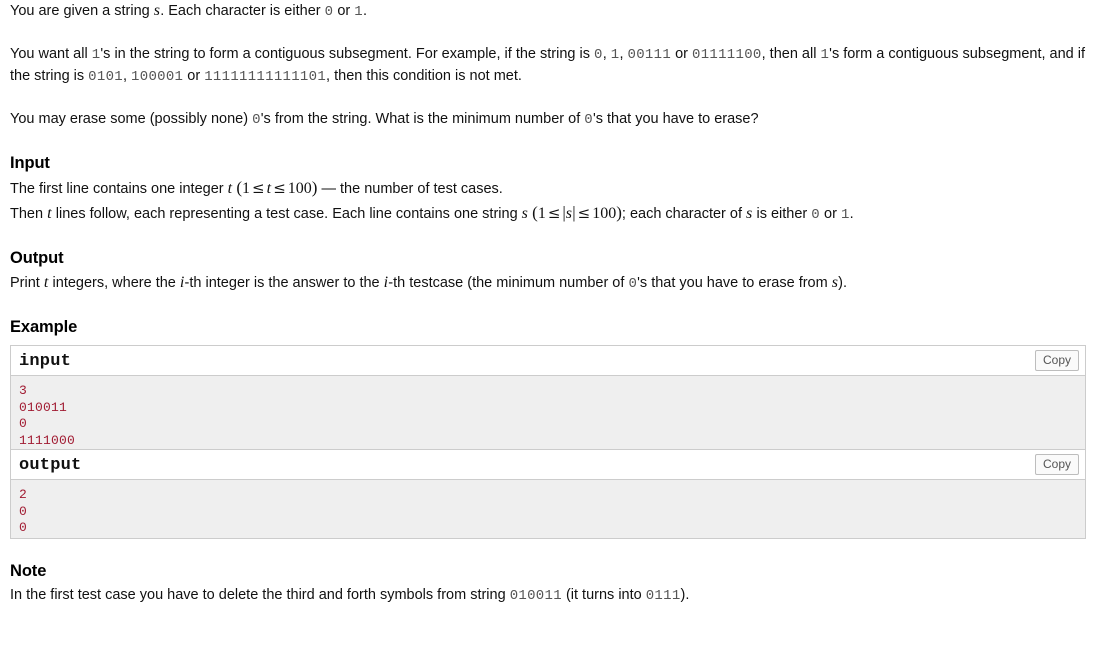 The height and width of the screenshot is (666, 1096). I want to click on inline-code: 0111, so click(663, 596).